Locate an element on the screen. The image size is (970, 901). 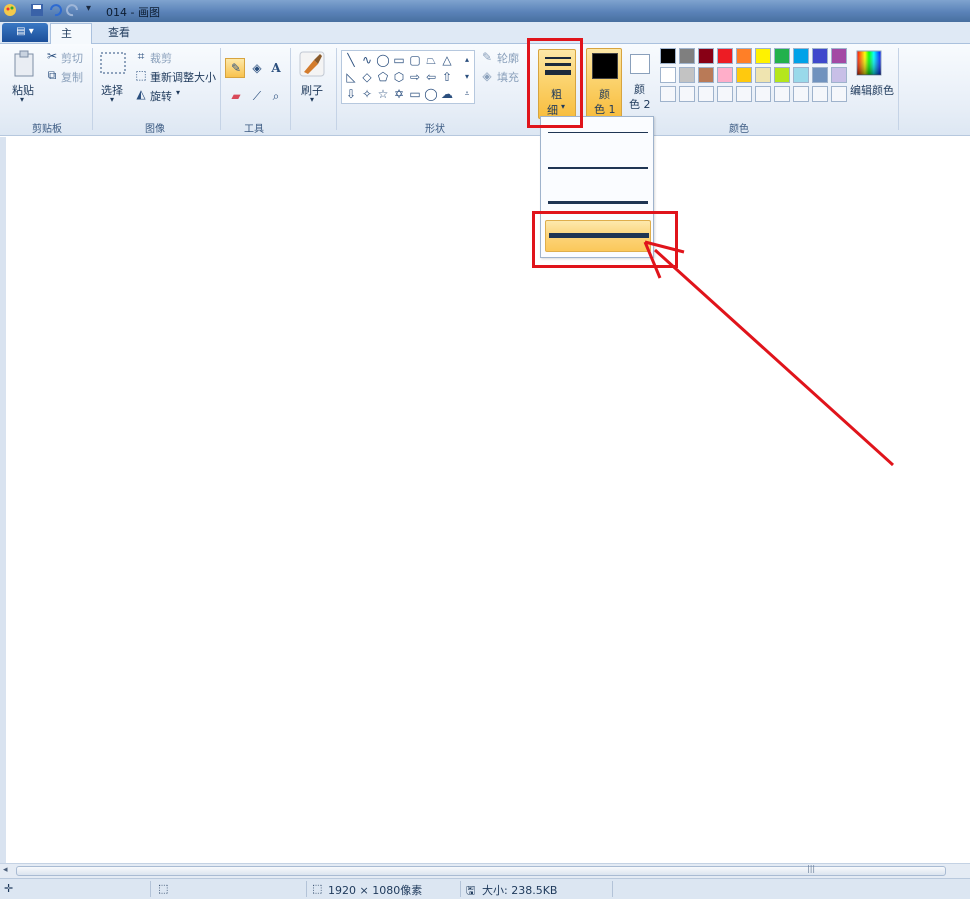
annotation-arrow is located at coordinates (769, 353).